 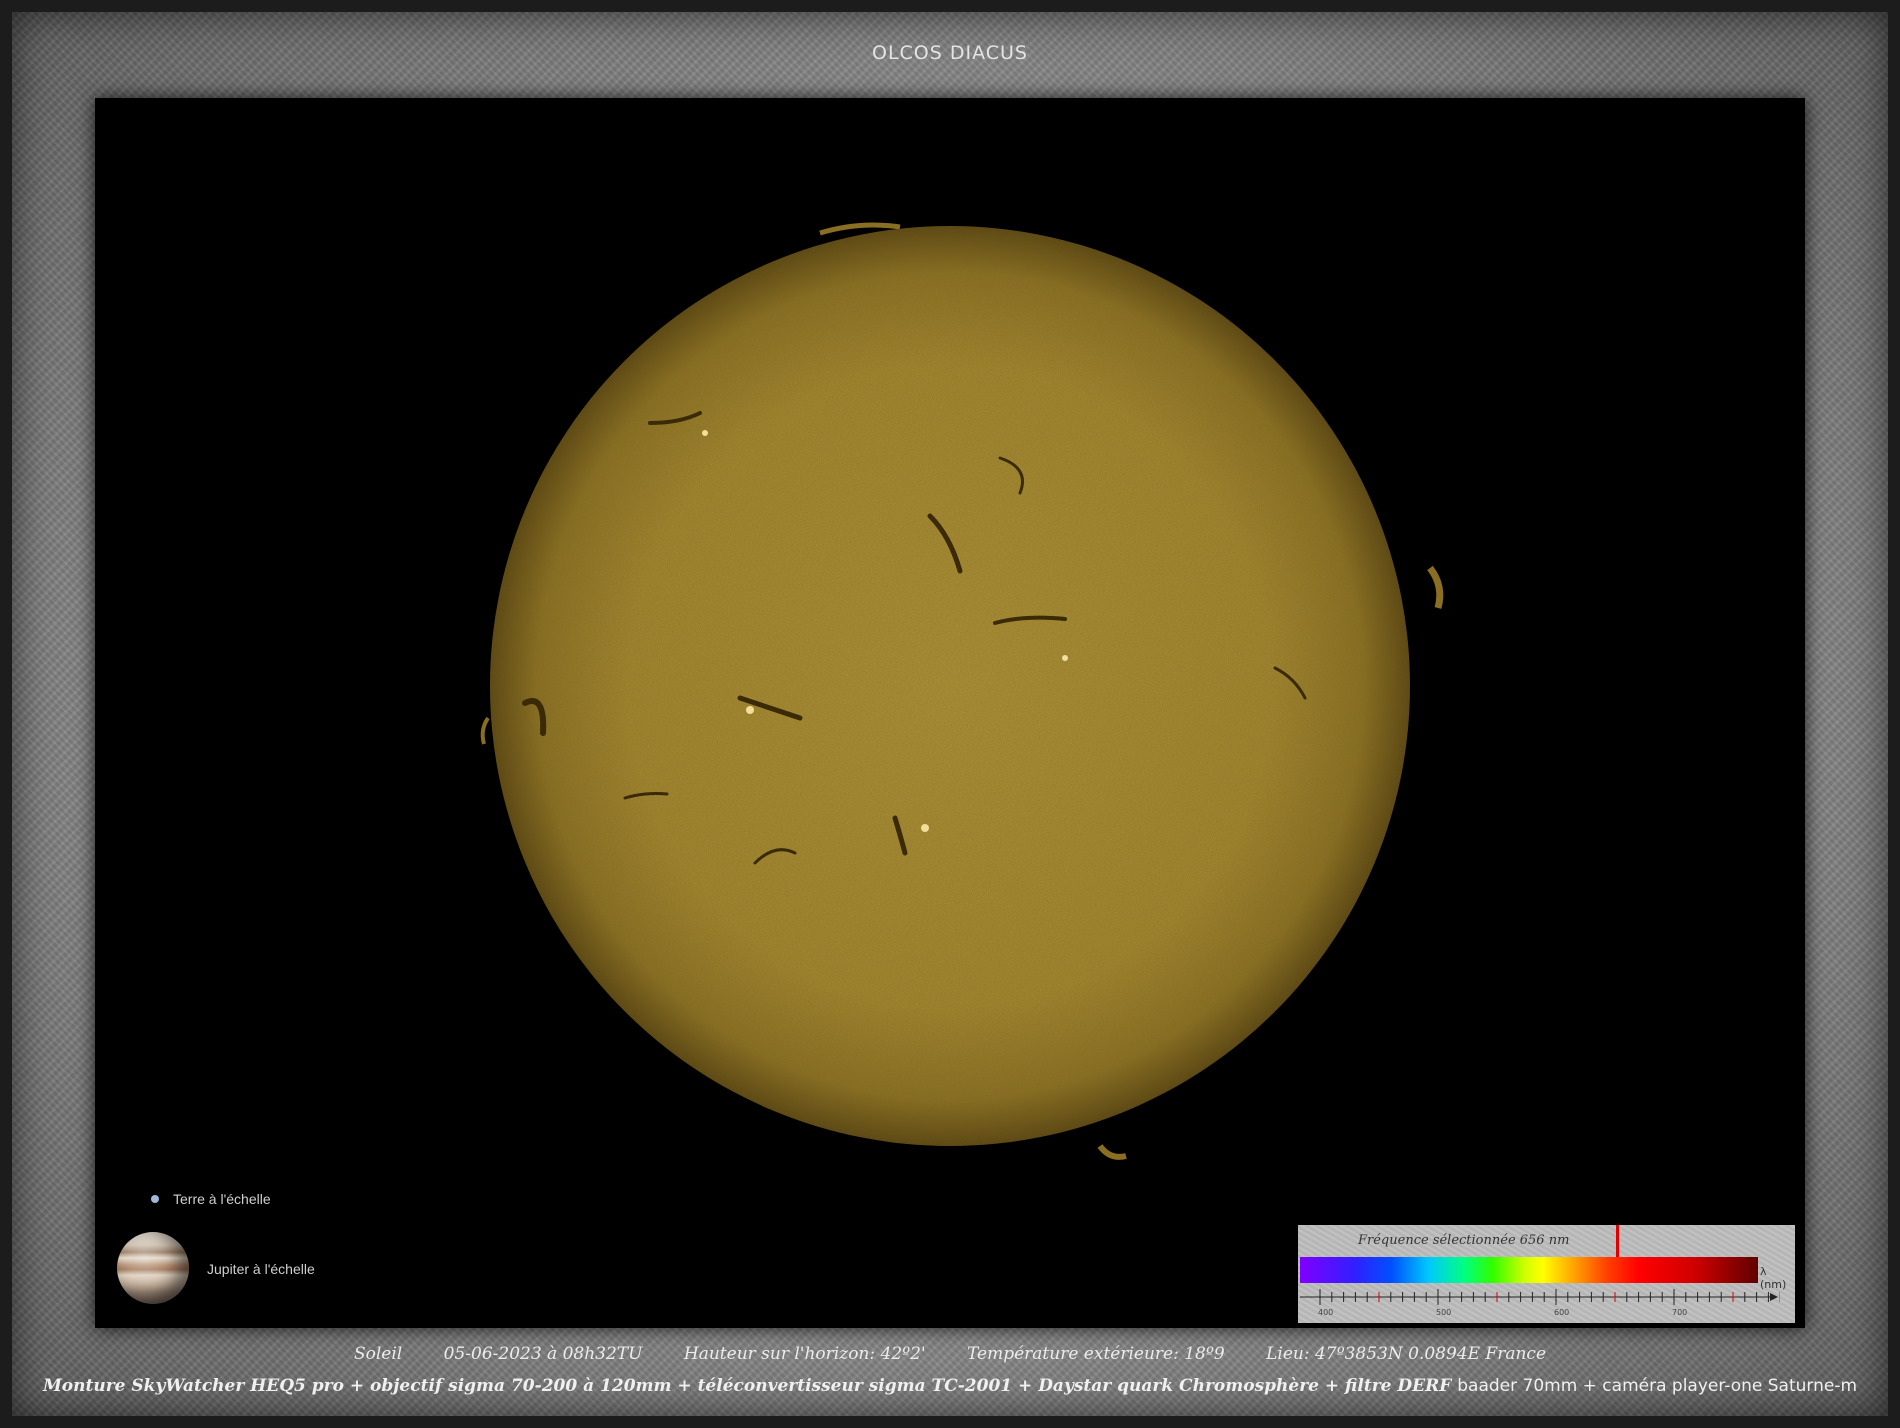 What do you see at coordinates (222, 1199) in the screenshot?
I see `earth-scale-label: Terre à l'échelle` at bounding box center [222, 1199].